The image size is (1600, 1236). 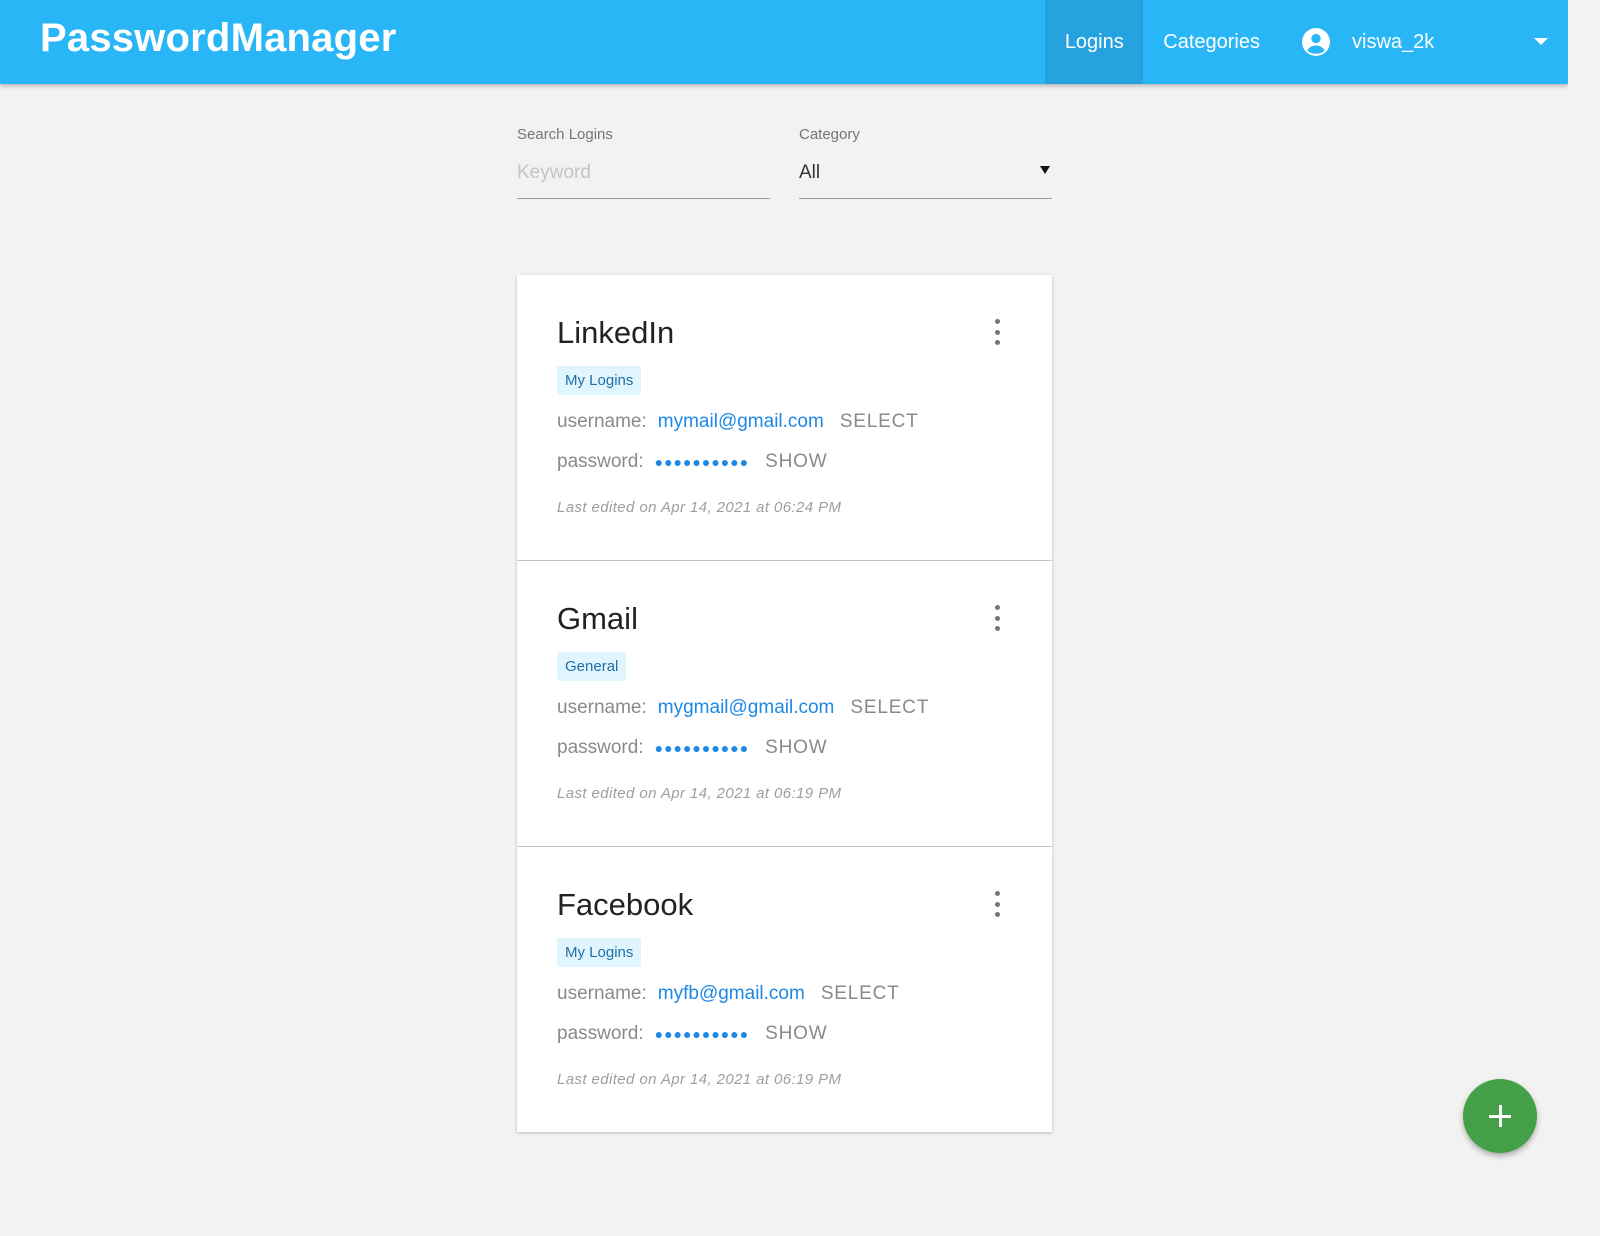 I want to click on category-label: Category, so click(x=829, y=134).